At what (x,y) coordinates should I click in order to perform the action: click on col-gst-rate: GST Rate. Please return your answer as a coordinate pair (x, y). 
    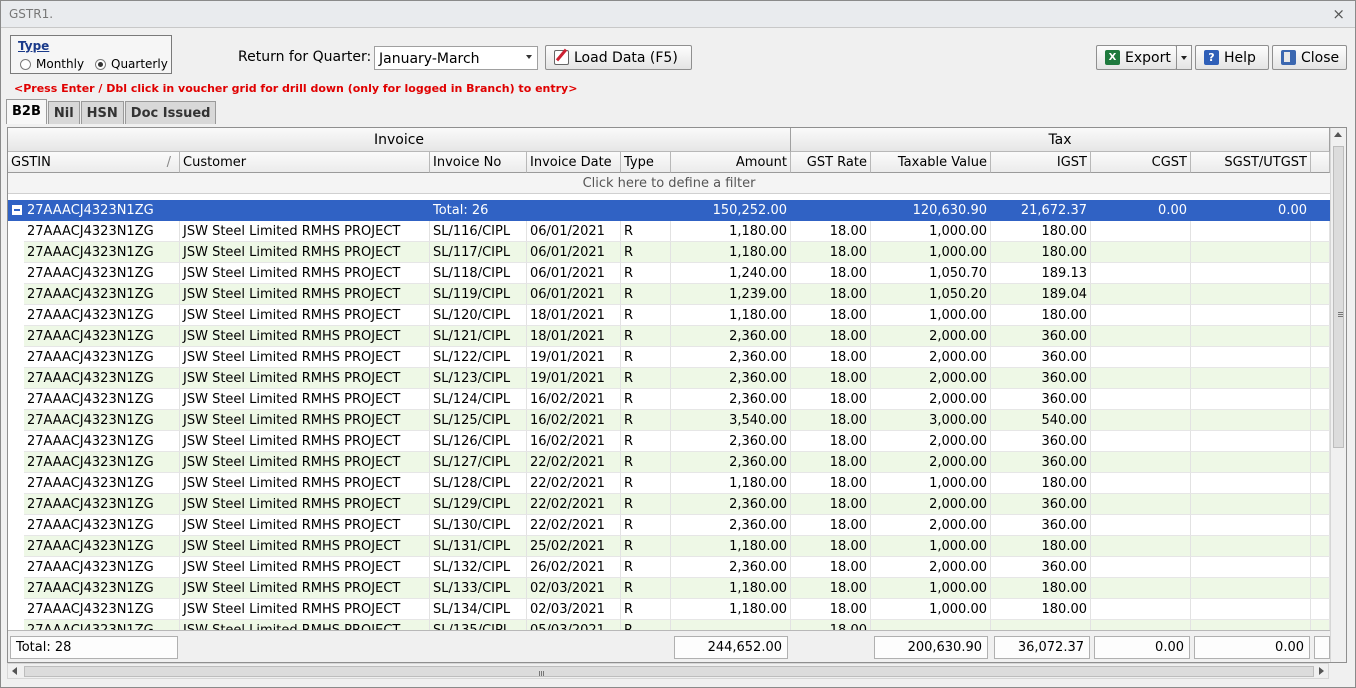
    Looking at the image, I should click on (831, 162).